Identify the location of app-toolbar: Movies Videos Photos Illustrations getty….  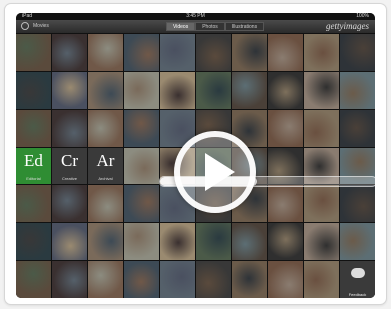
(195, 27).